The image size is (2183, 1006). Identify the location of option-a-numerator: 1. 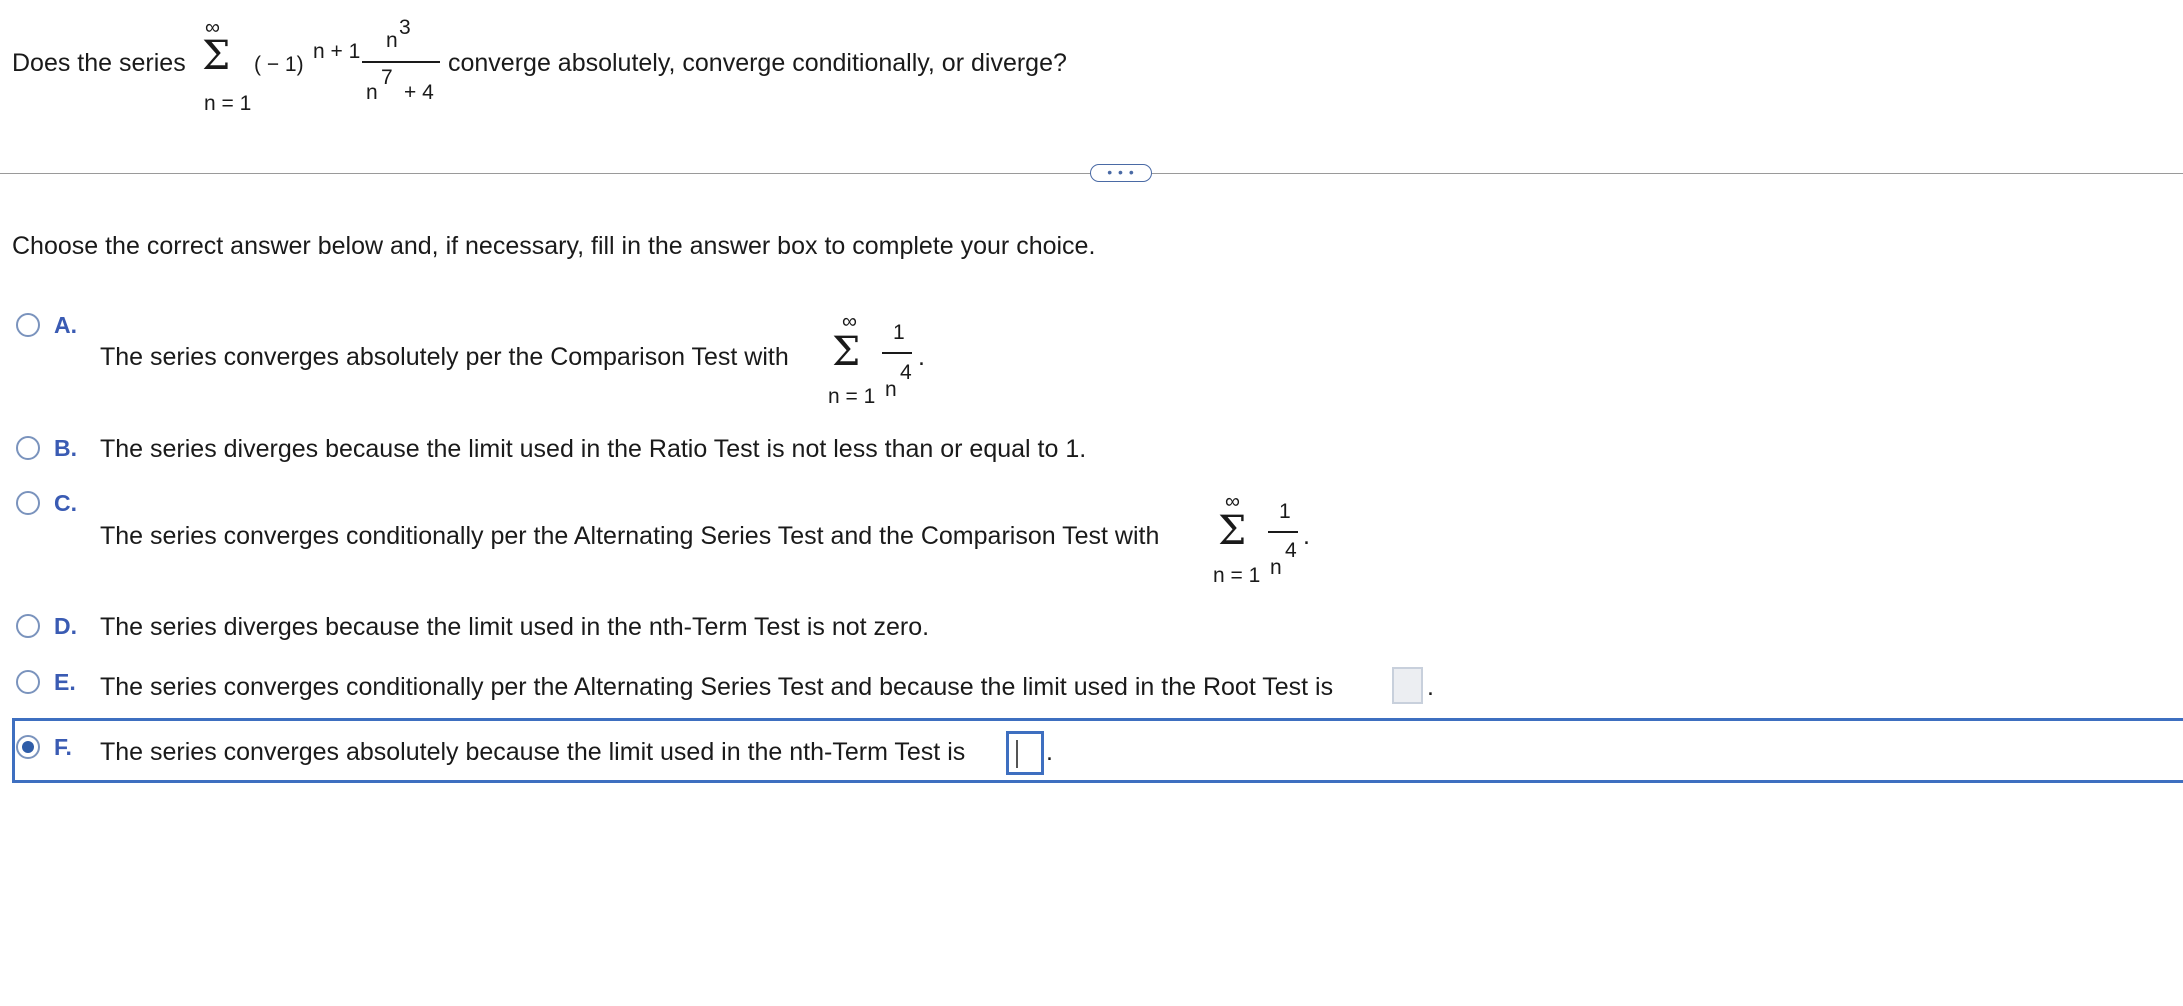
(899, 332).